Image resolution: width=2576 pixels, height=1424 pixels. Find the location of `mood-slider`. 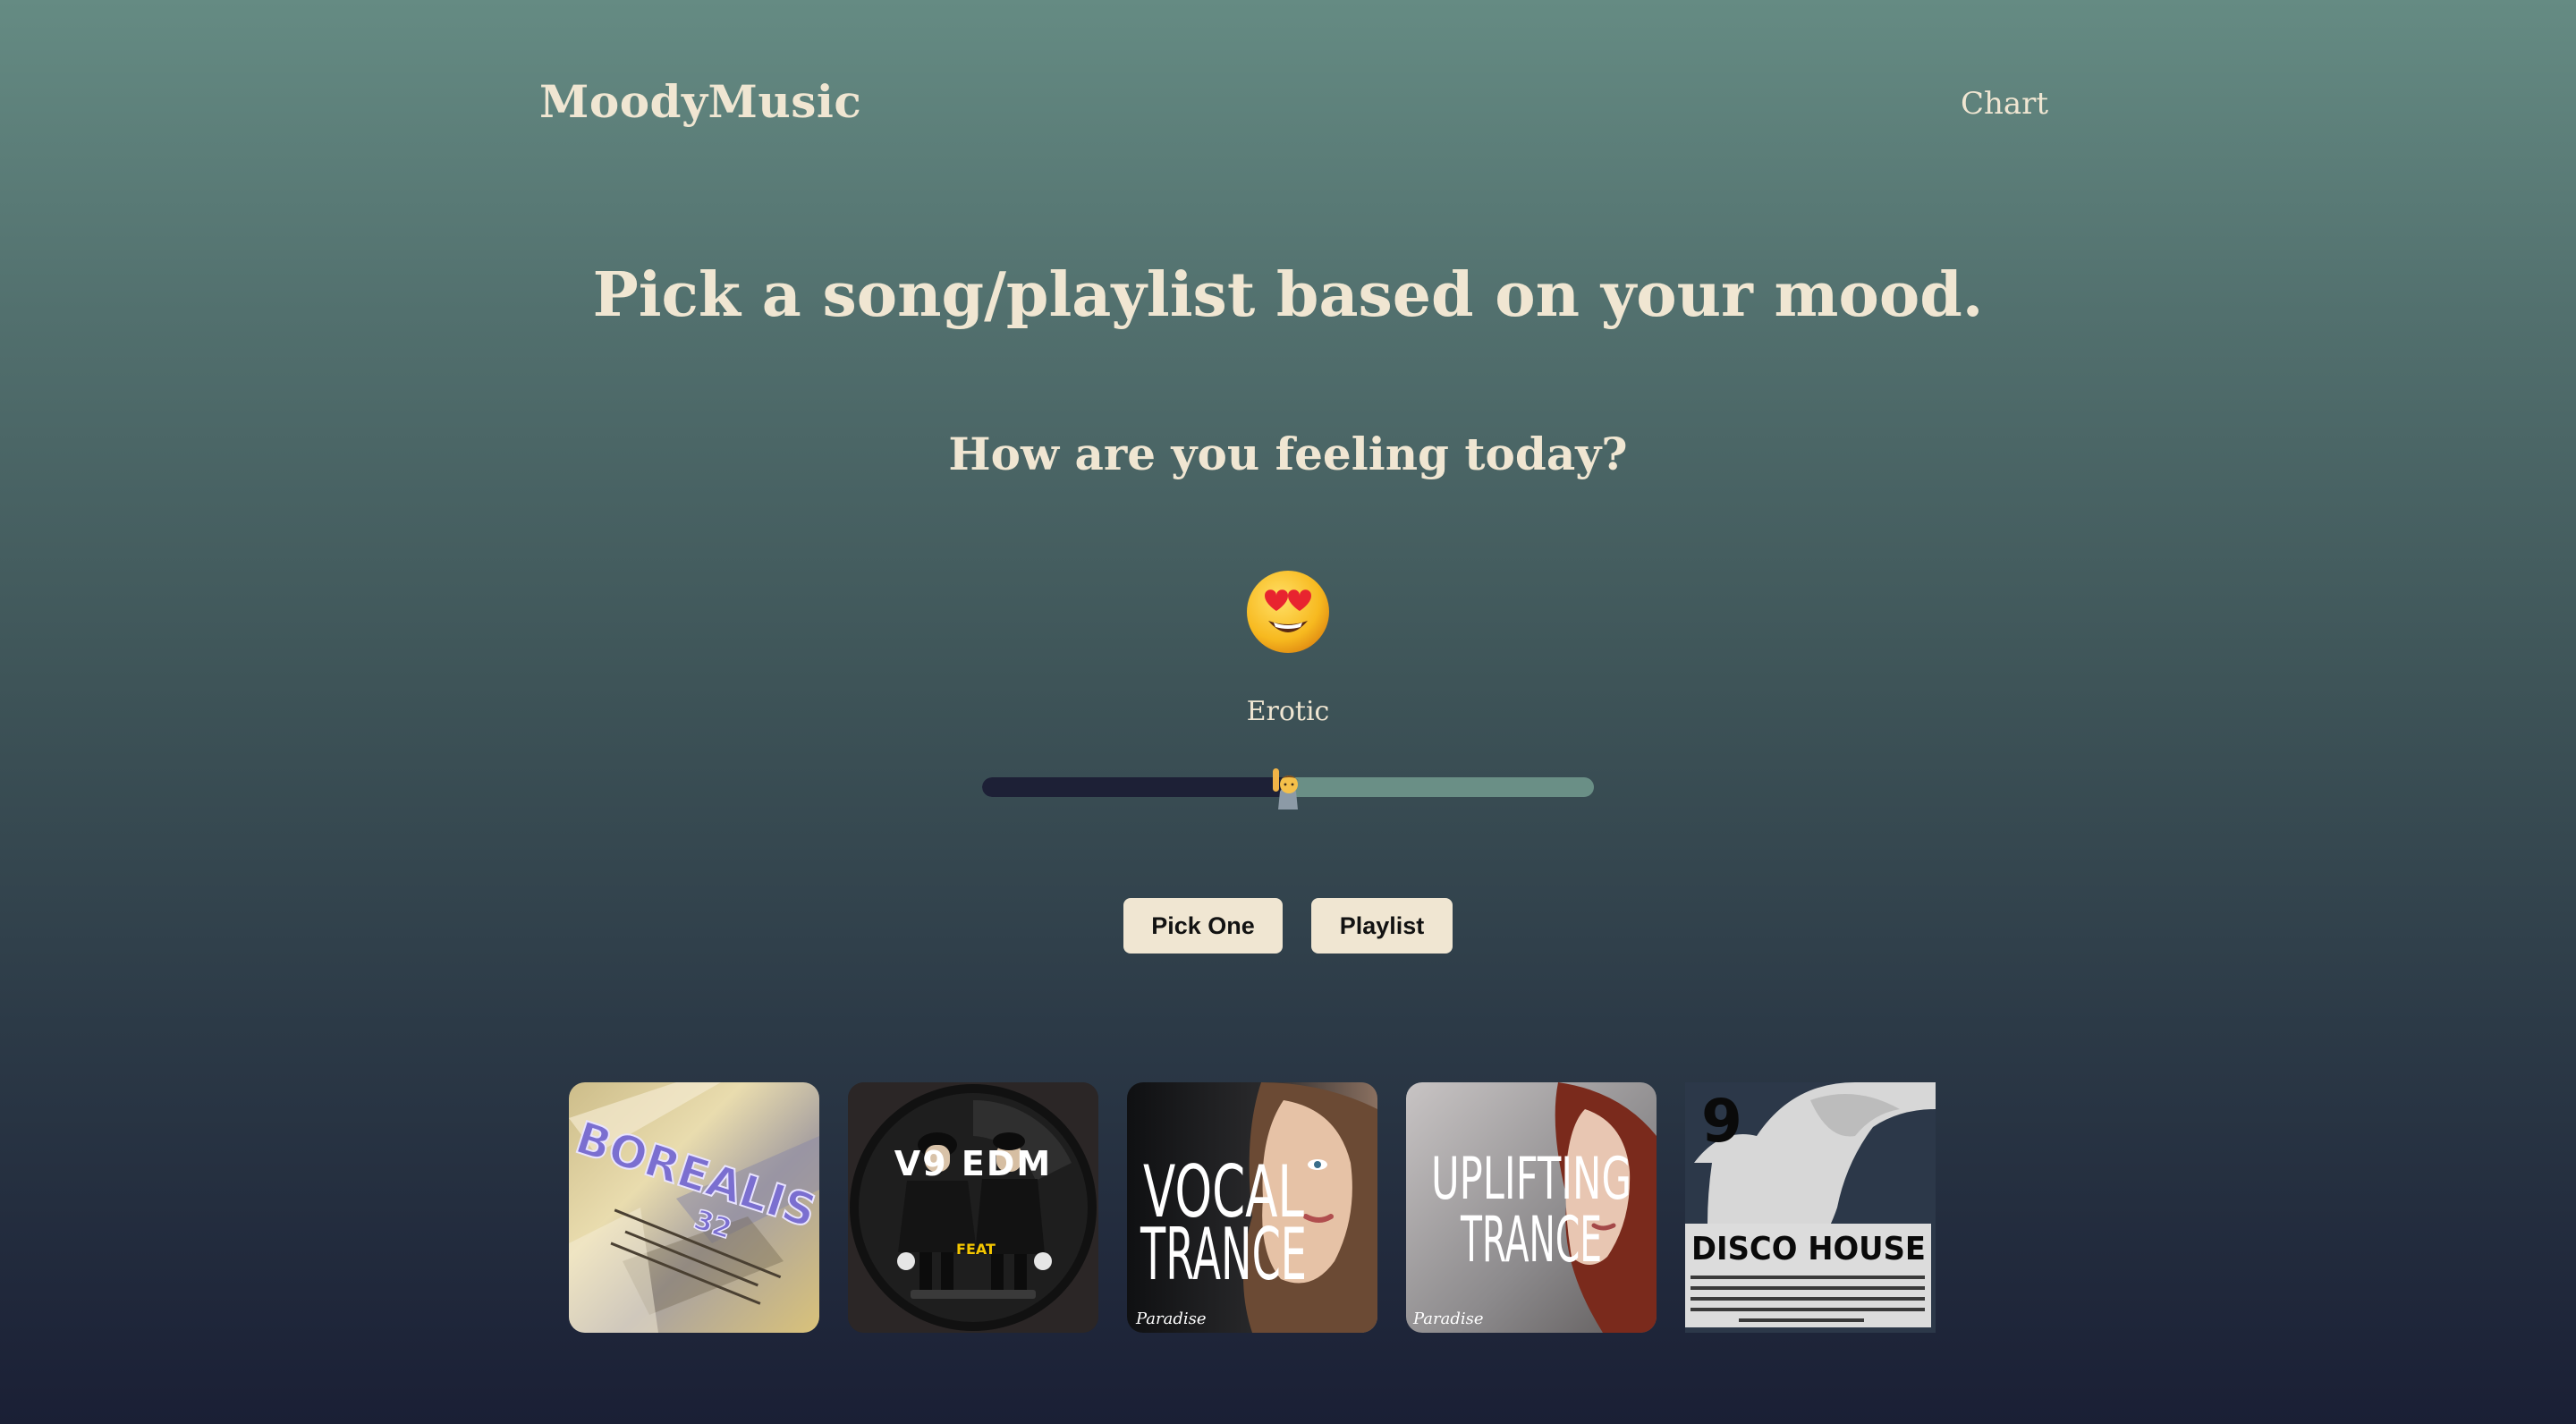

mood-slider is located at coordinates (1288, 788).